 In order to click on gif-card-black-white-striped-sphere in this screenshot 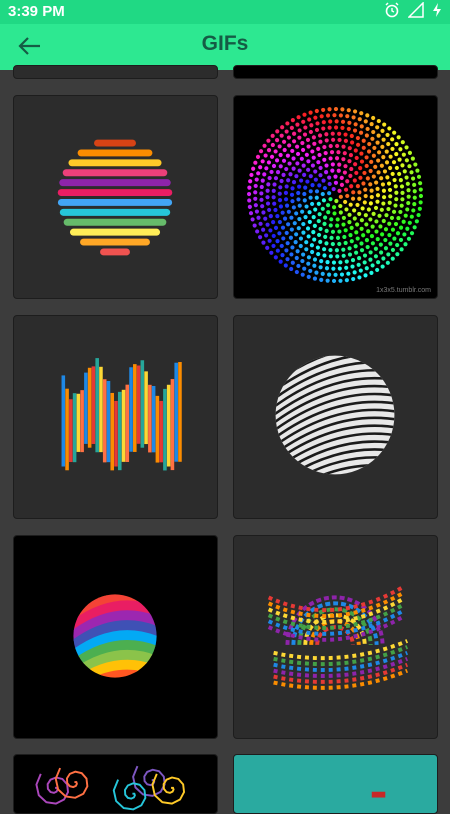, I will do `click(335, 417)`.